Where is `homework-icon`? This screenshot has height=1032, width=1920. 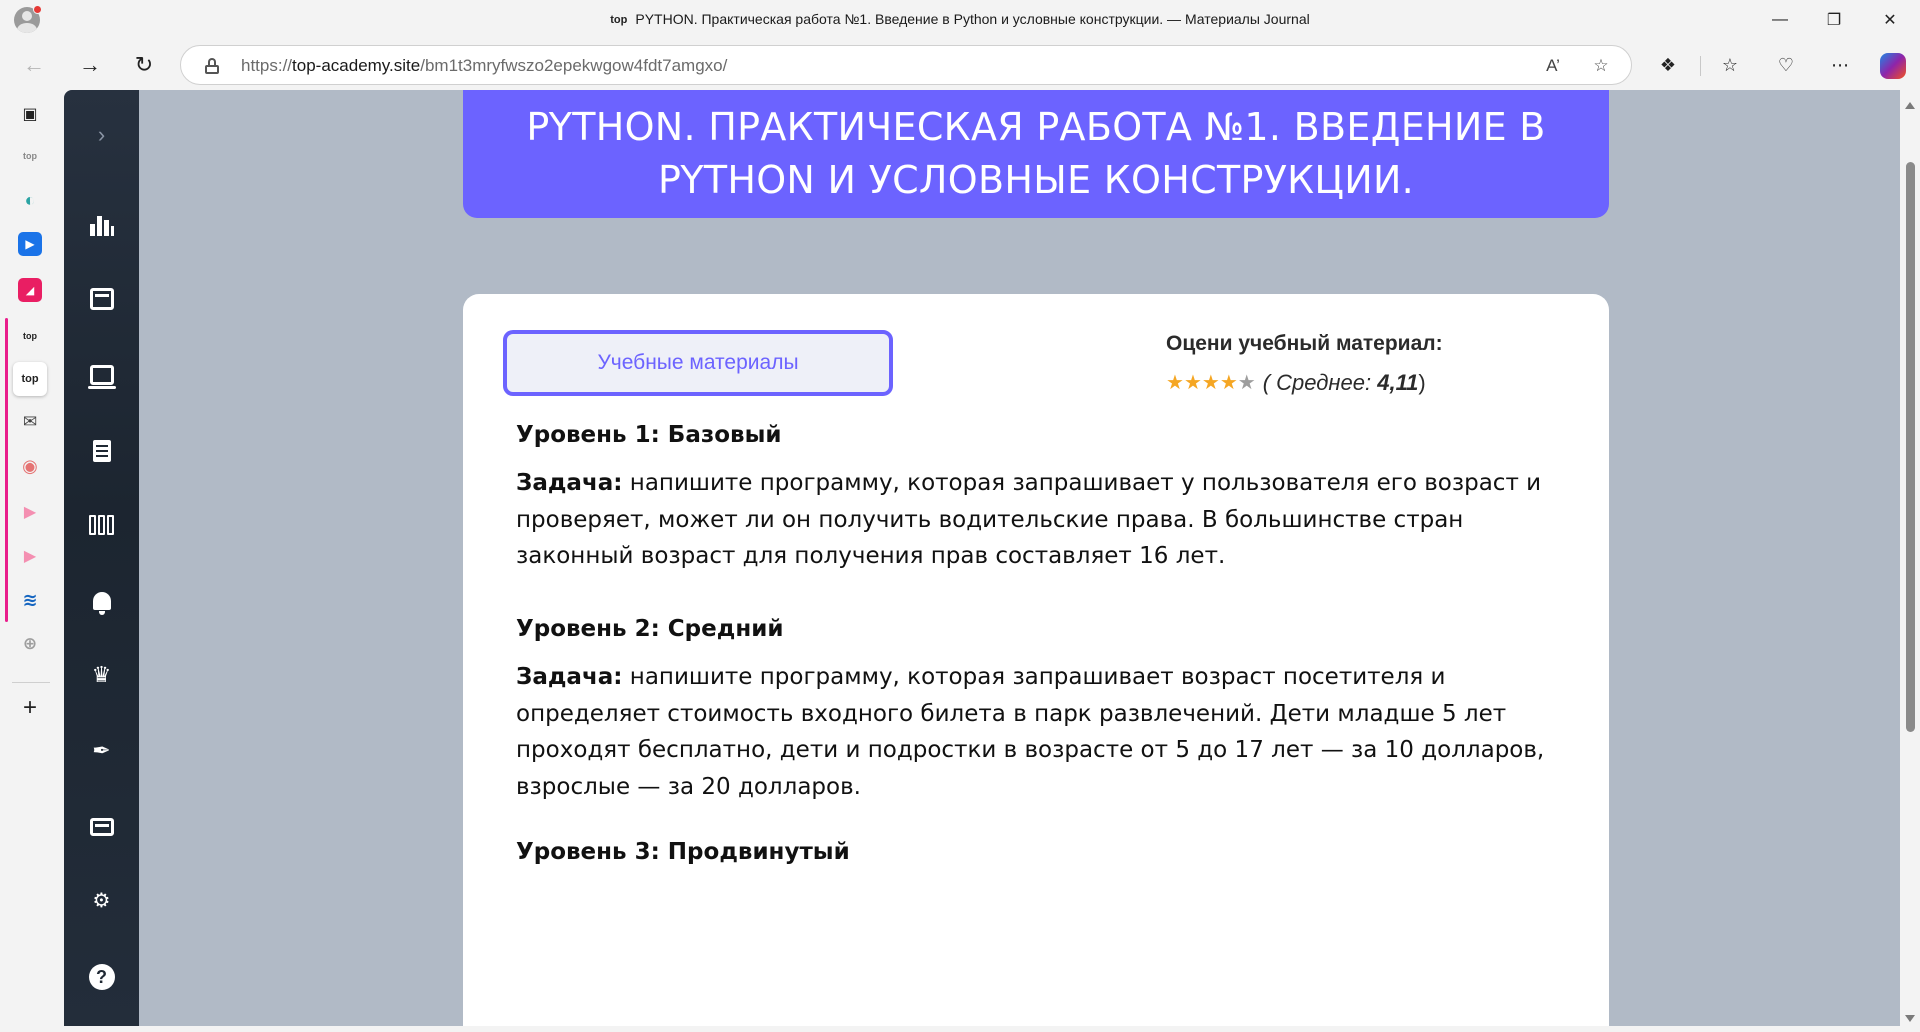 homework-icon is located at coordinates (101, 451).